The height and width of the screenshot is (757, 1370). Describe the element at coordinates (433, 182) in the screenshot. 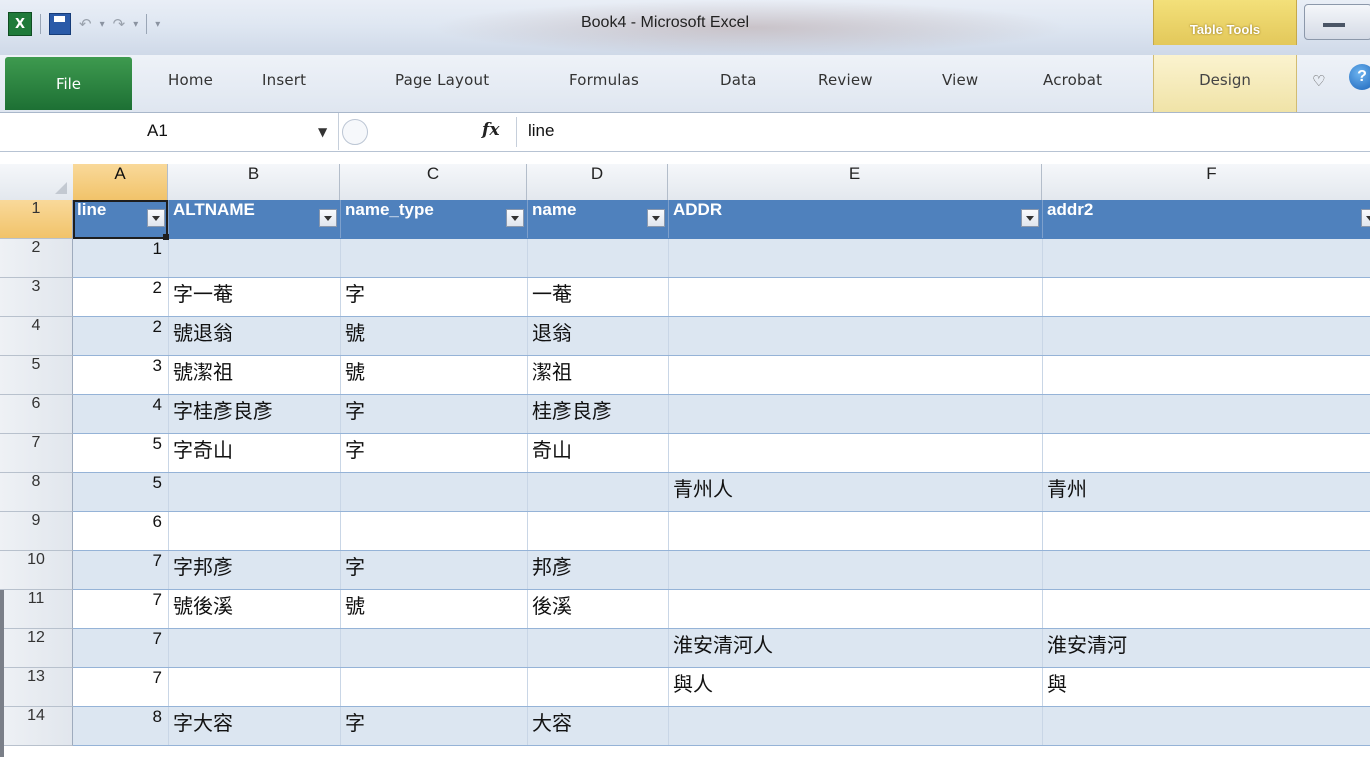

I see `column-header-c: C` at that location.